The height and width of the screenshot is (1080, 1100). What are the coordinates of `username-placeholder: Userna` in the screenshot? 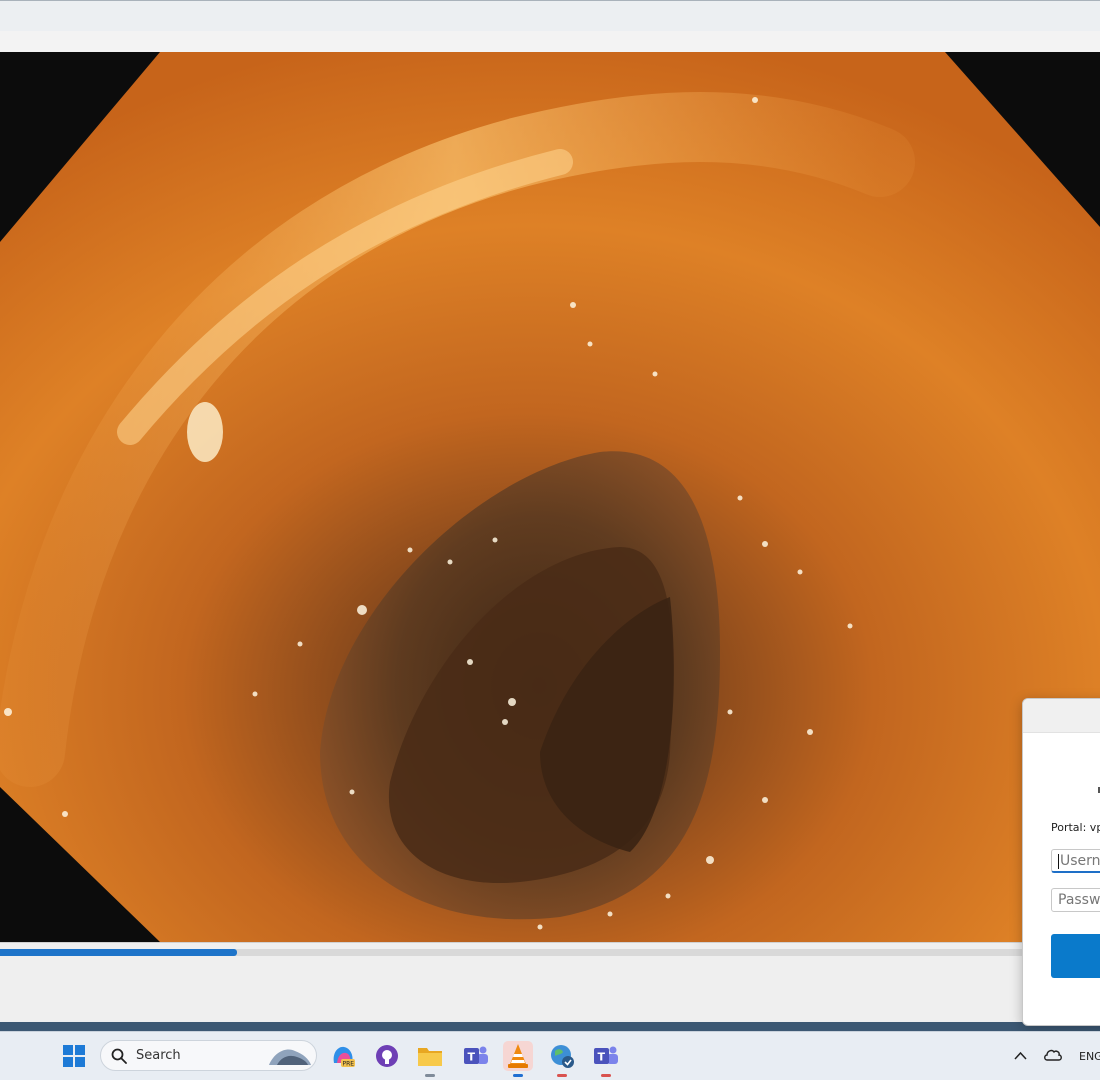 It's located at (1080, 861).